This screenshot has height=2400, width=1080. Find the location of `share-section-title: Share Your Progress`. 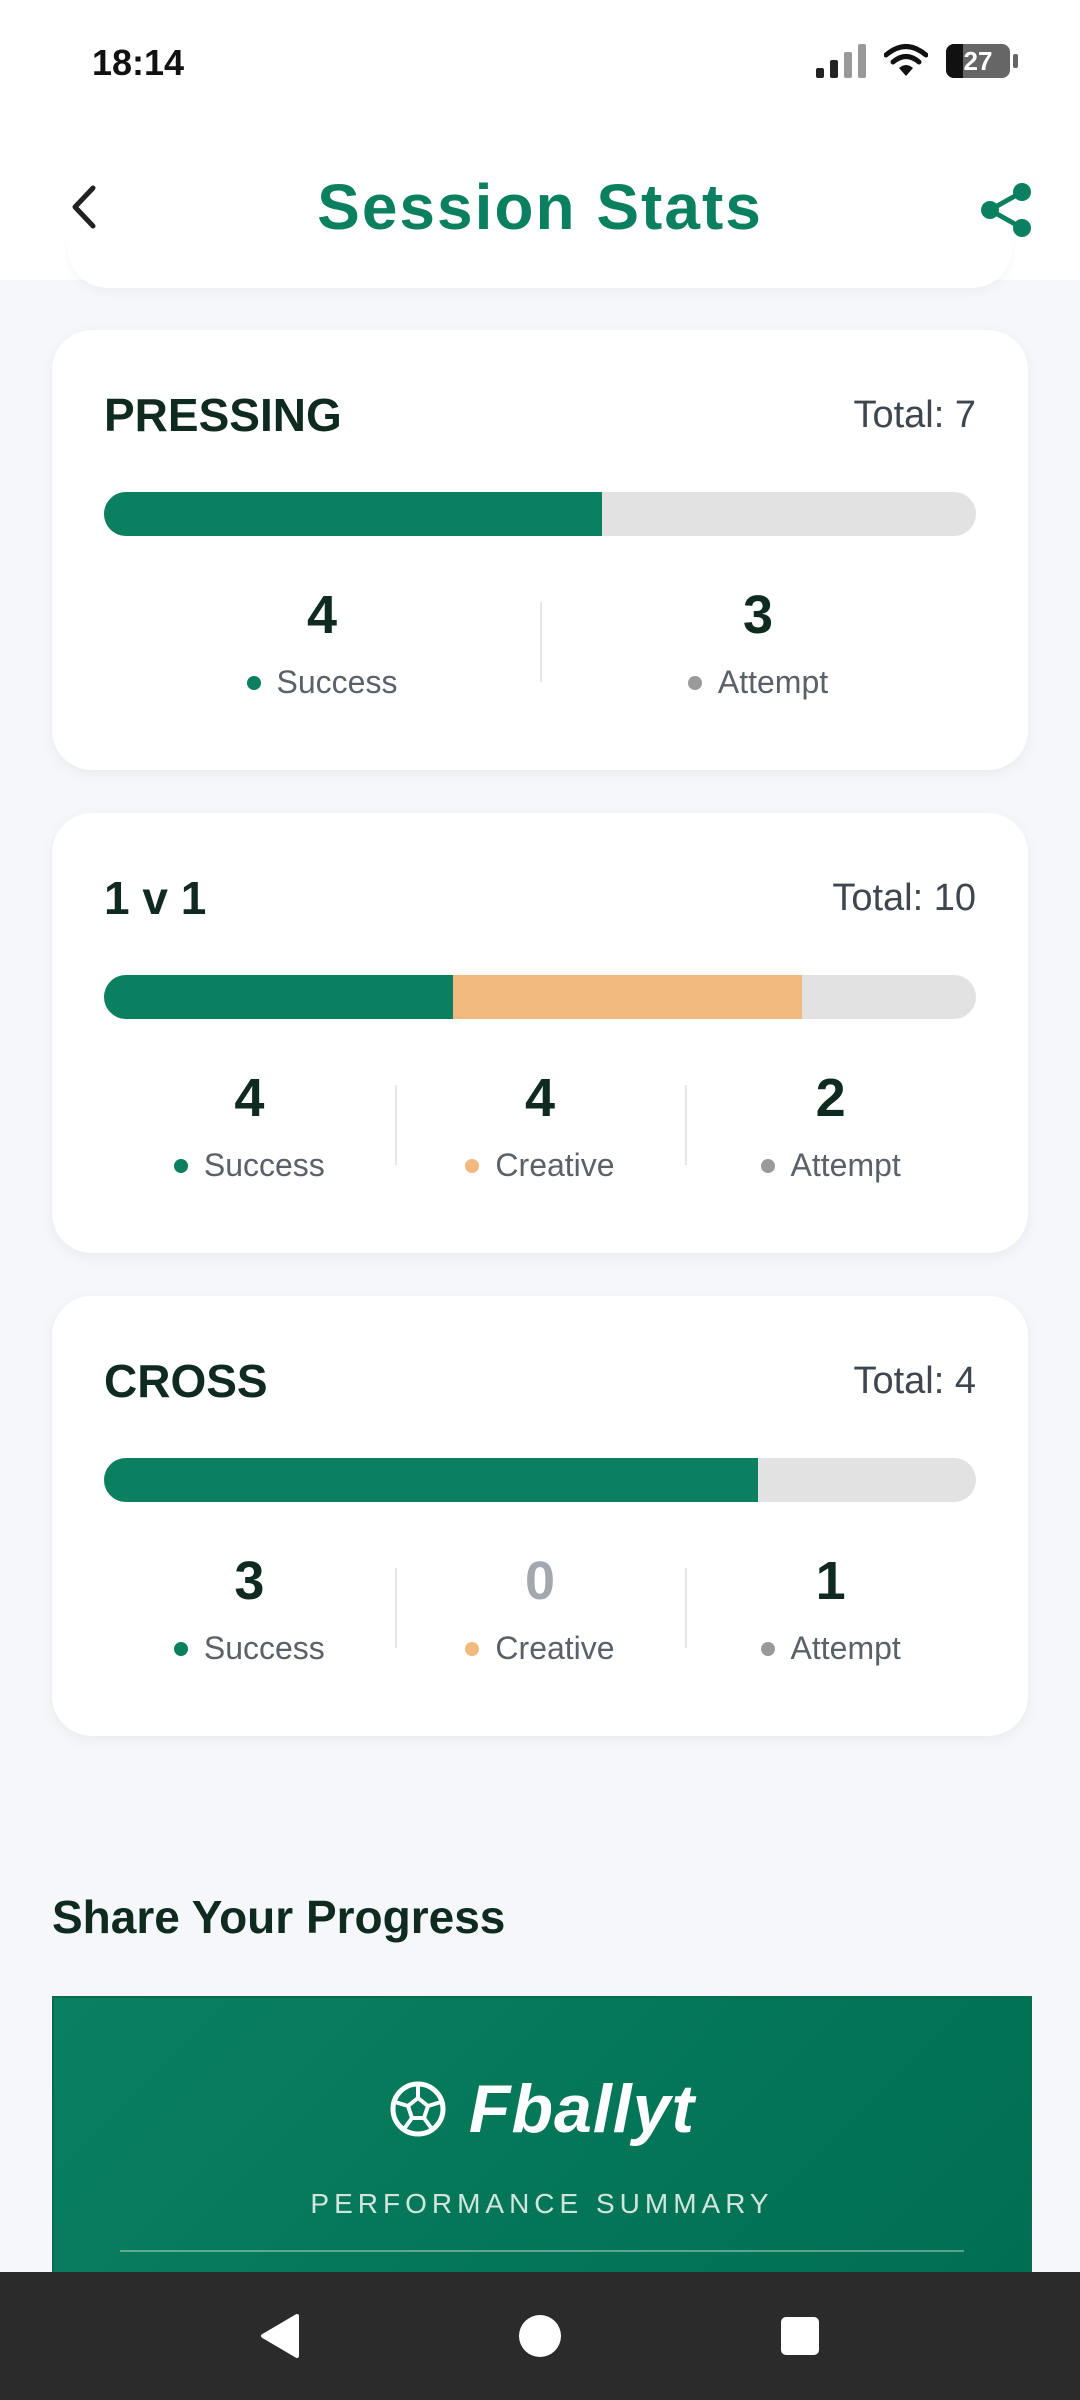

share-section-title: Share Your Progress is located at coordinates (279, 1917).